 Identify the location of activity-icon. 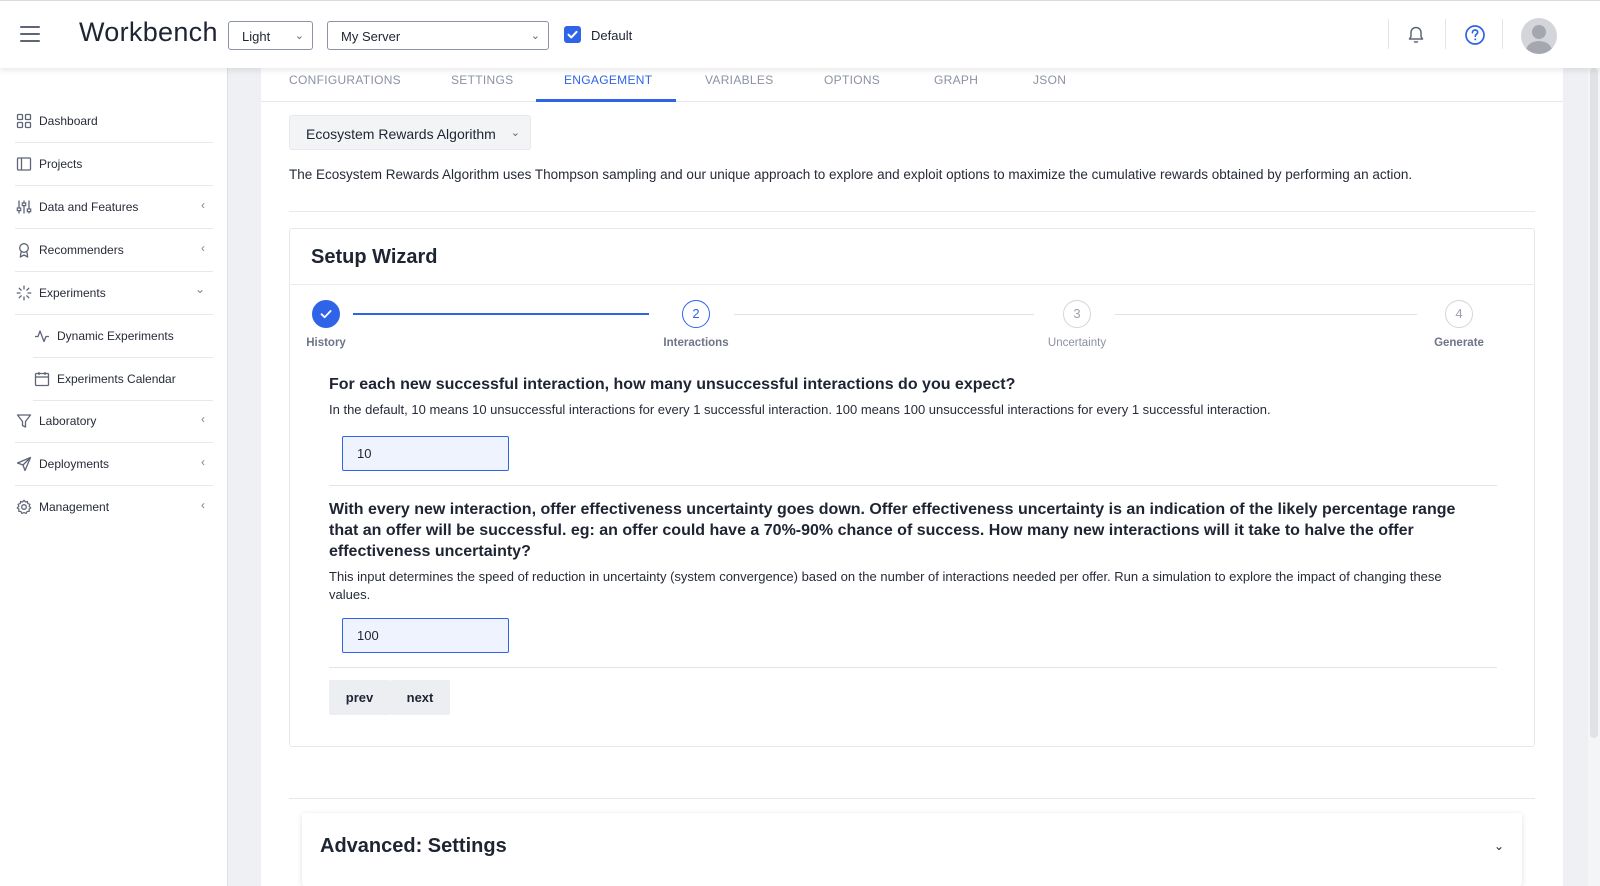
(42, 336).